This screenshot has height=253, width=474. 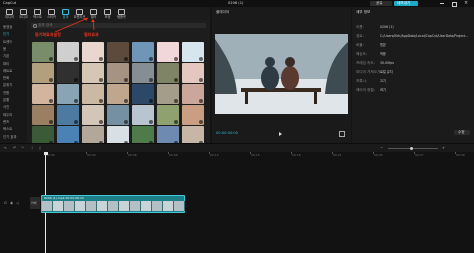 What do you see at coordinates (369, 72) in the screenshot?
I see `field-label: 미디어 가져오기:` at bounding box center [369, 72].